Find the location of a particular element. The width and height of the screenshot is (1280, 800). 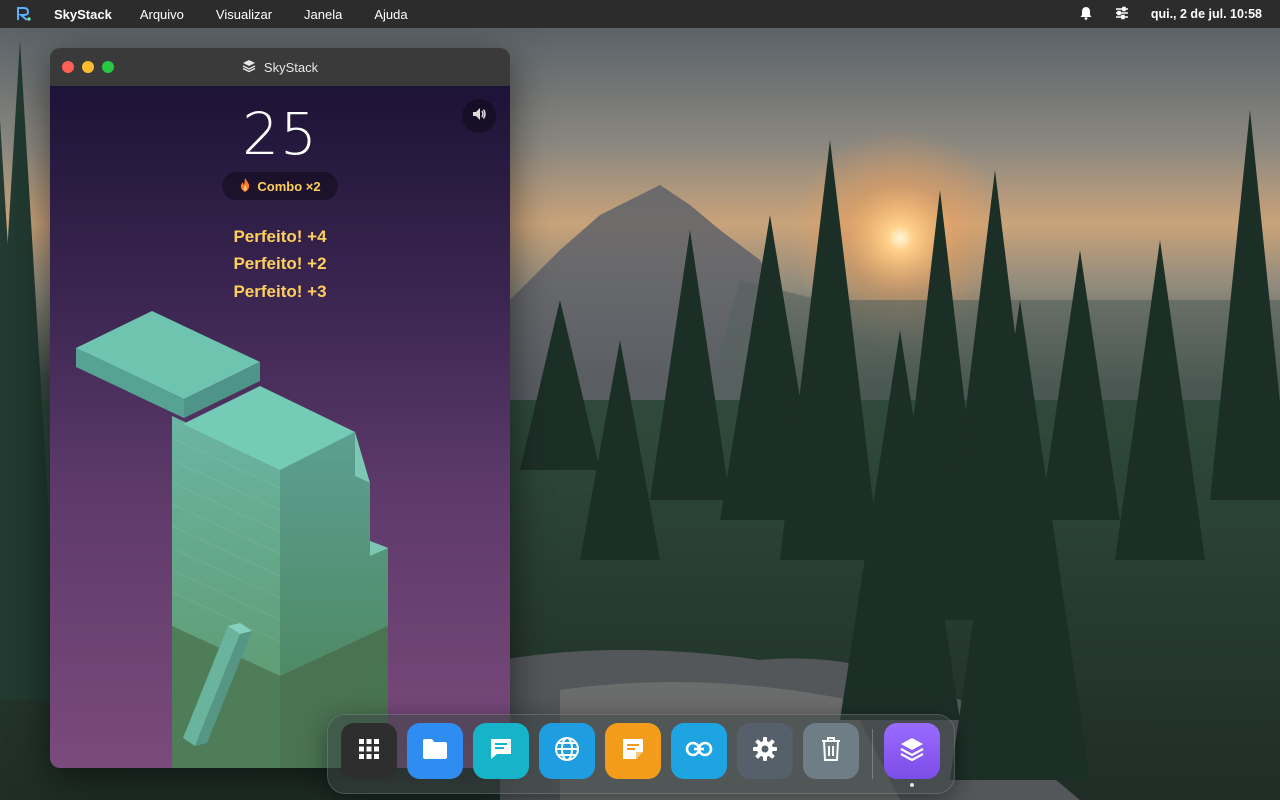

dock-notes is located at coordinates (633, 751).